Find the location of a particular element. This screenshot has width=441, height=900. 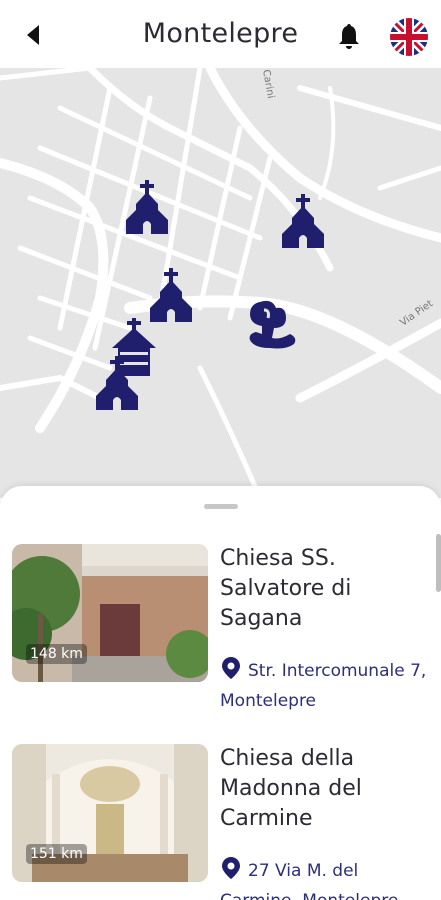

scrollbar is located at coordinates (438, 563).